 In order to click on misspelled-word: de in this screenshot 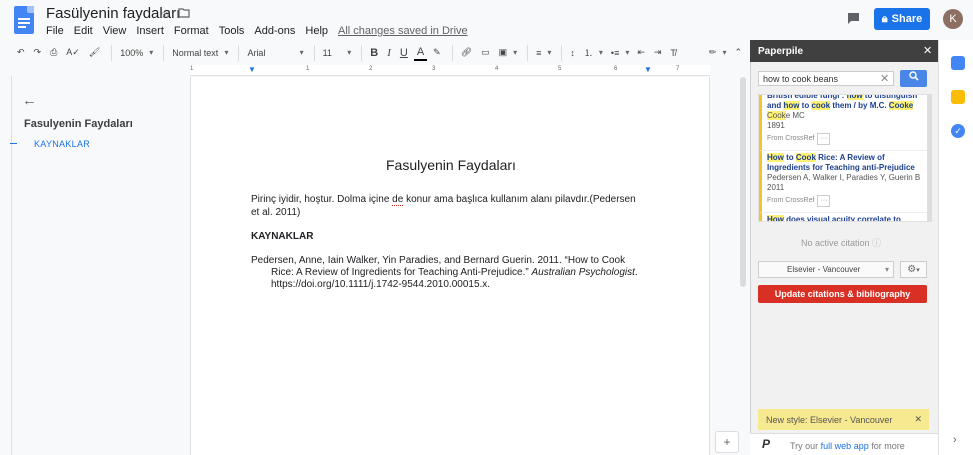, I will do `click(398, 200)`.